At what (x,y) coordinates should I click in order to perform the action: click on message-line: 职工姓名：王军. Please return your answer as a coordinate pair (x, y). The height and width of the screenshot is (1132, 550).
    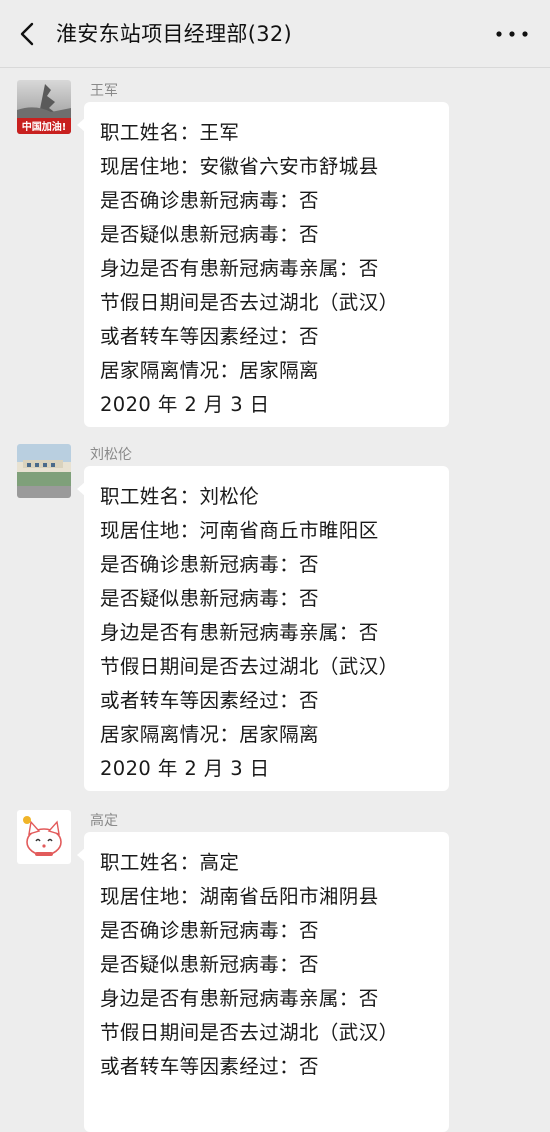
    Looking at the image, I should click on (170, 132).